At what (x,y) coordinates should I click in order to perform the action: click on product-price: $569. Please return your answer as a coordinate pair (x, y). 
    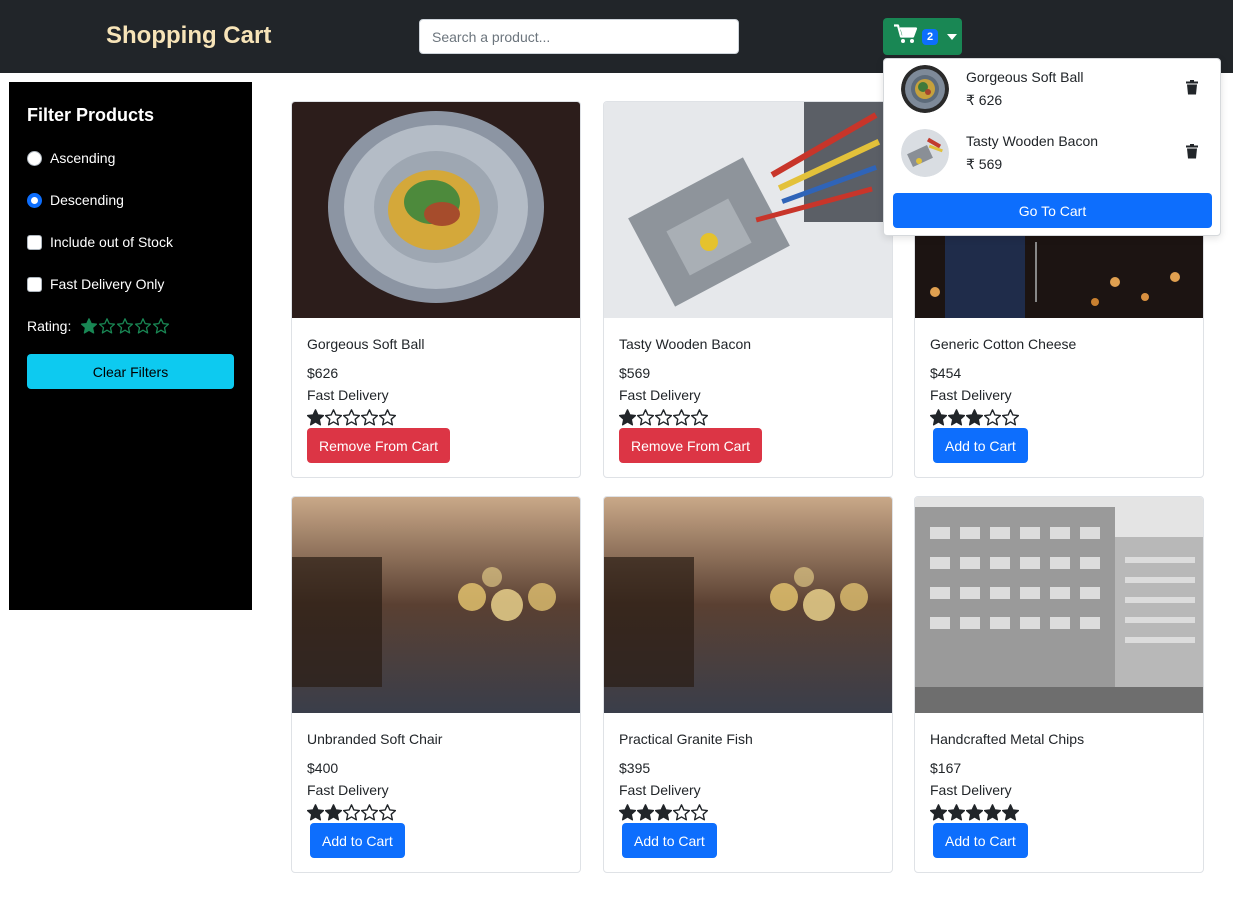
    Looking at the image, I should click on (635, 373).